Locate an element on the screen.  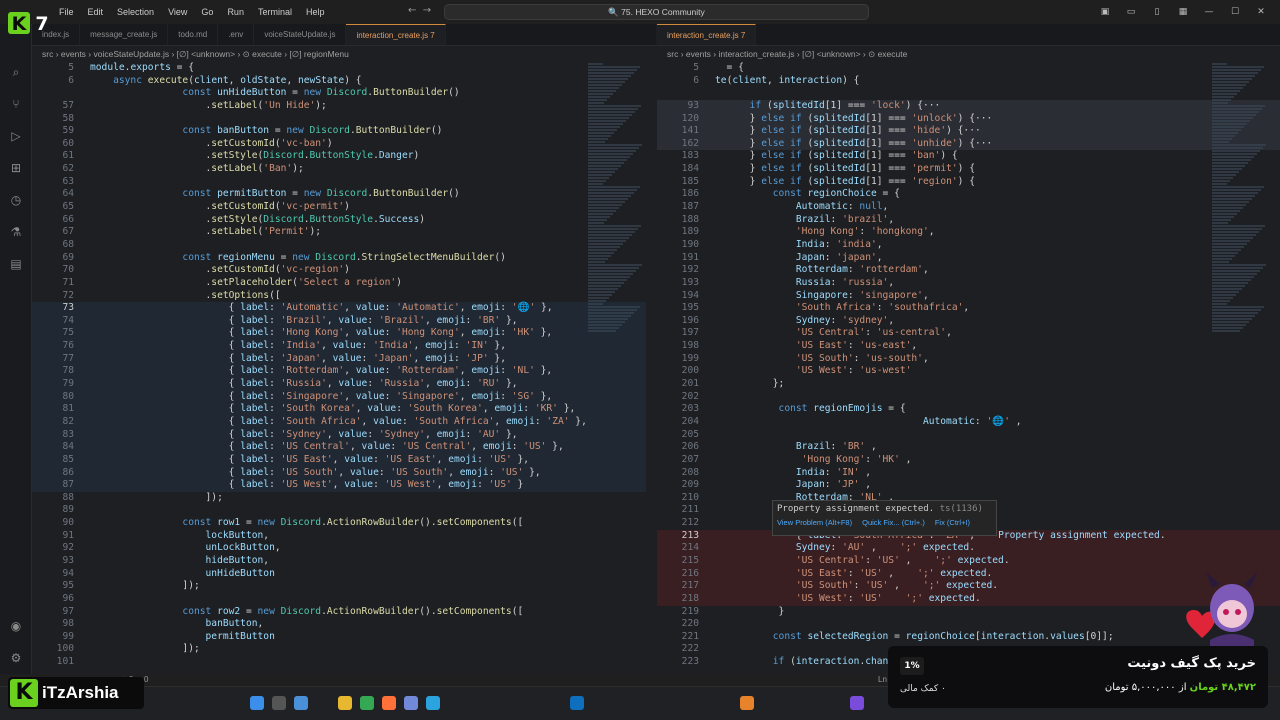
search-icon: ⌕ is located at coordinates (16, 72).